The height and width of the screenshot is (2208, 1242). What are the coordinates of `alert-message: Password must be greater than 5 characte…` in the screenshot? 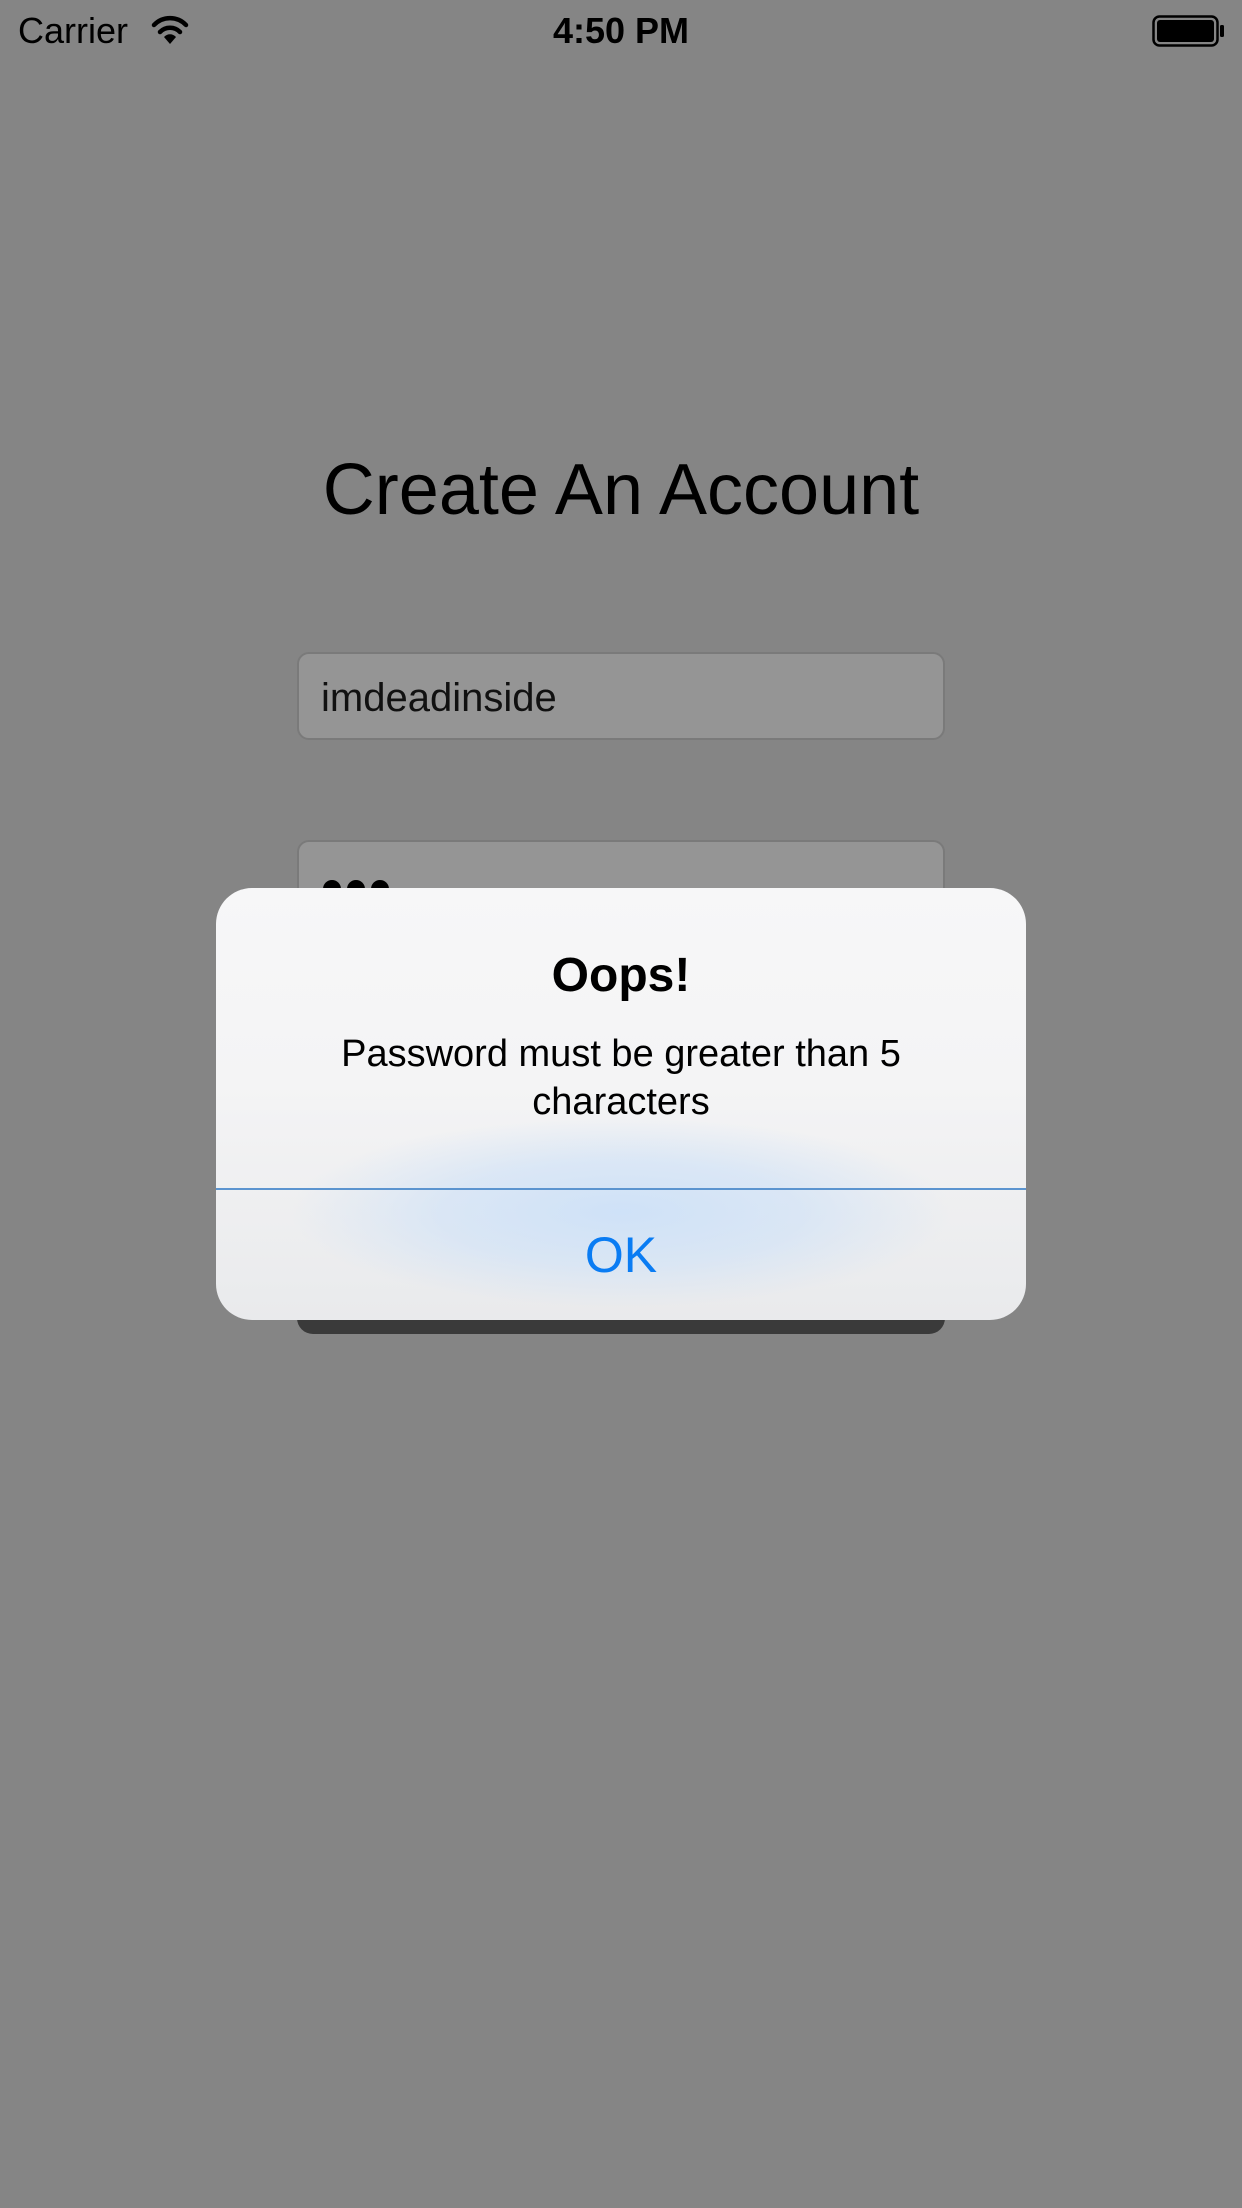 It's located at (621, 1078).